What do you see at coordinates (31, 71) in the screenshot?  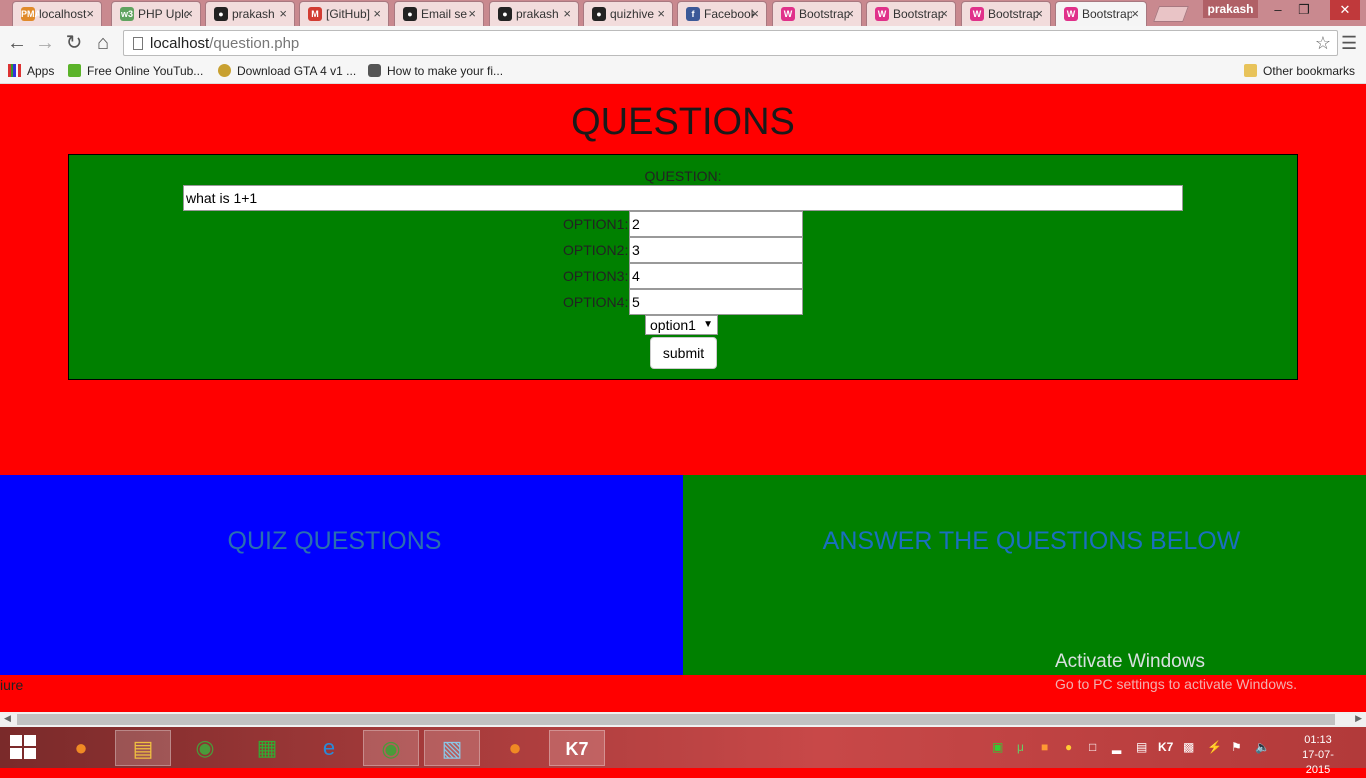 I see `bookmark-apps: Apps` at bounding box center [31, 71].